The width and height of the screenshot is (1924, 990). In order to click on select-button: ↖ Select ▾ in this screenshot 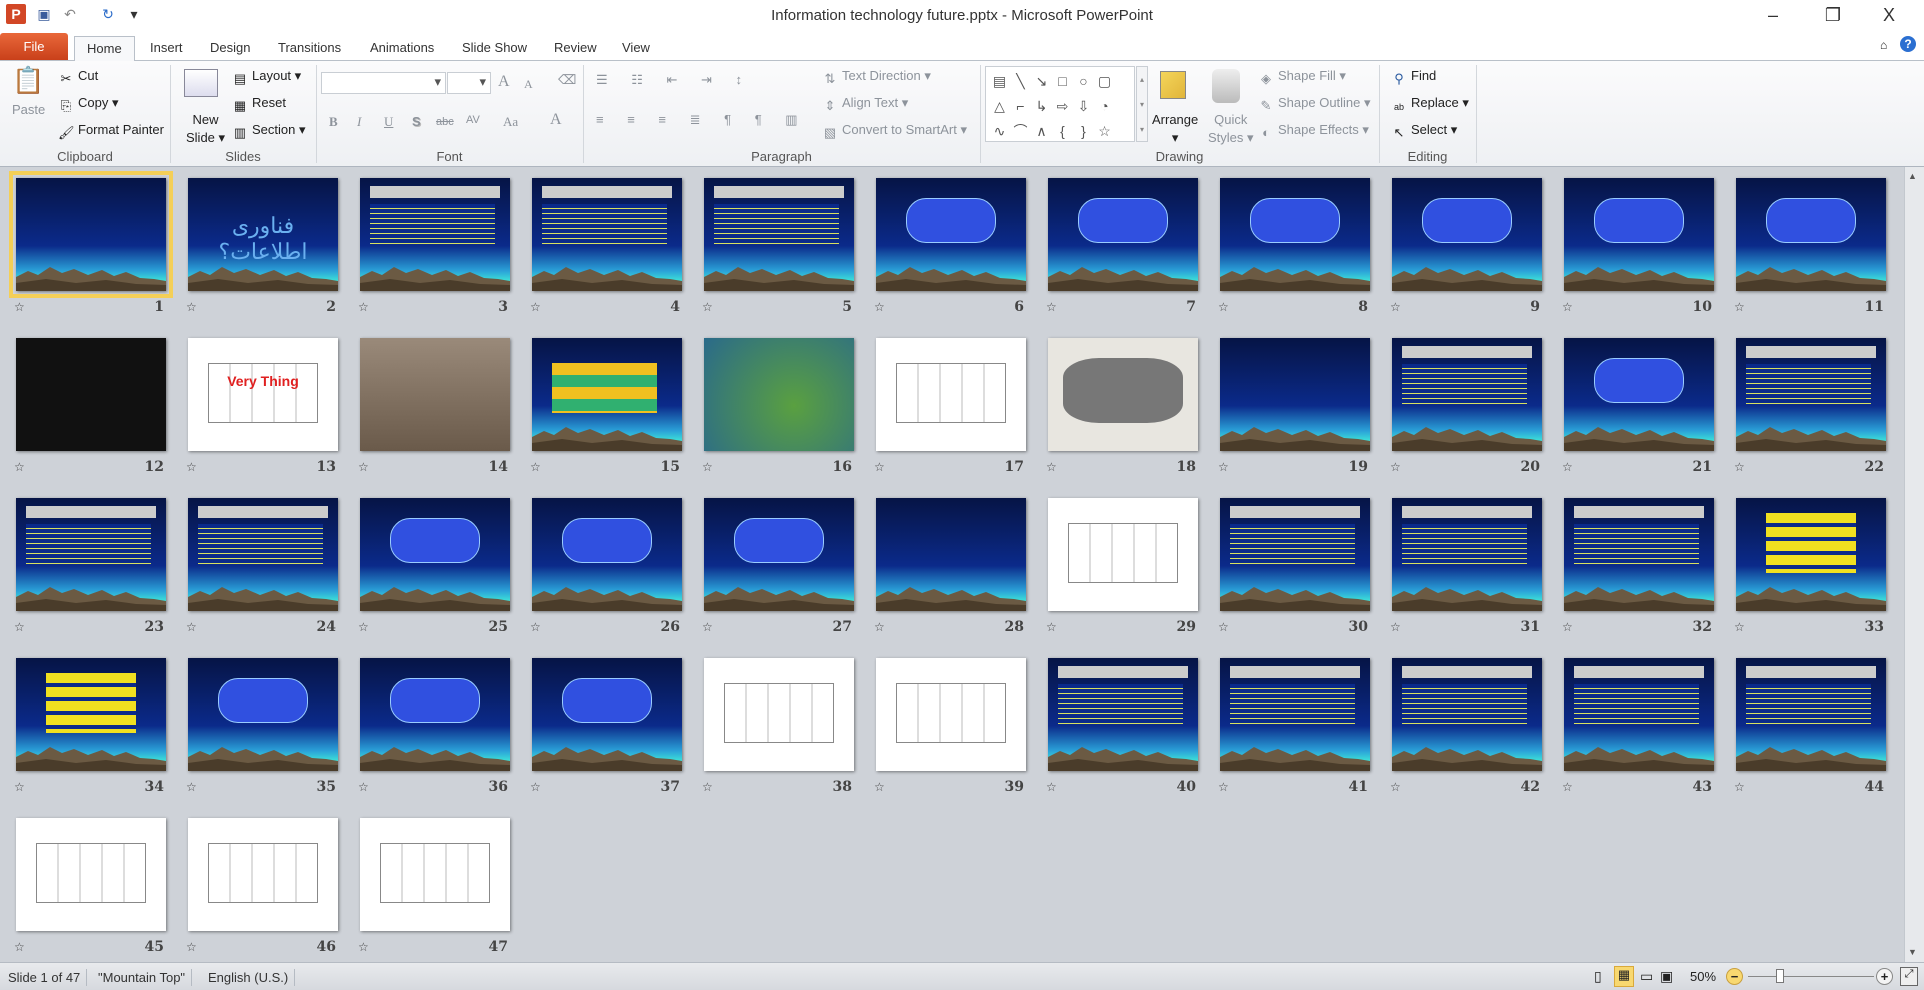, I will do `click(1424, 131)`.